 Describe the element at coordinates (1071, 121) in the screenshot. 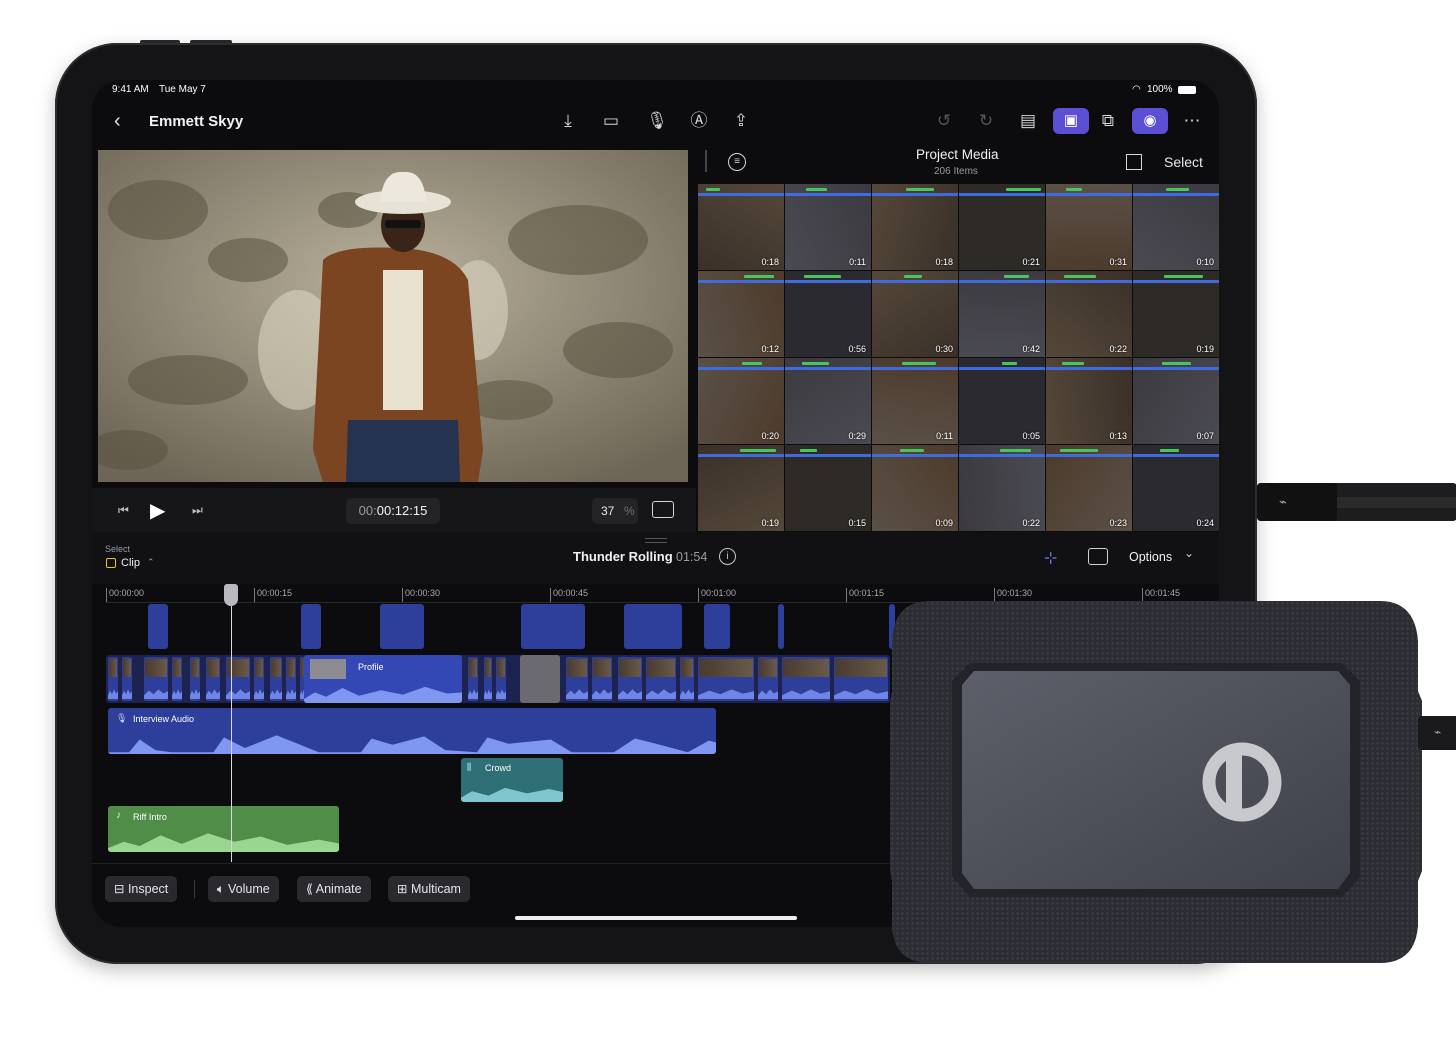

I see `photos-browser-icon: ▣` at that location.